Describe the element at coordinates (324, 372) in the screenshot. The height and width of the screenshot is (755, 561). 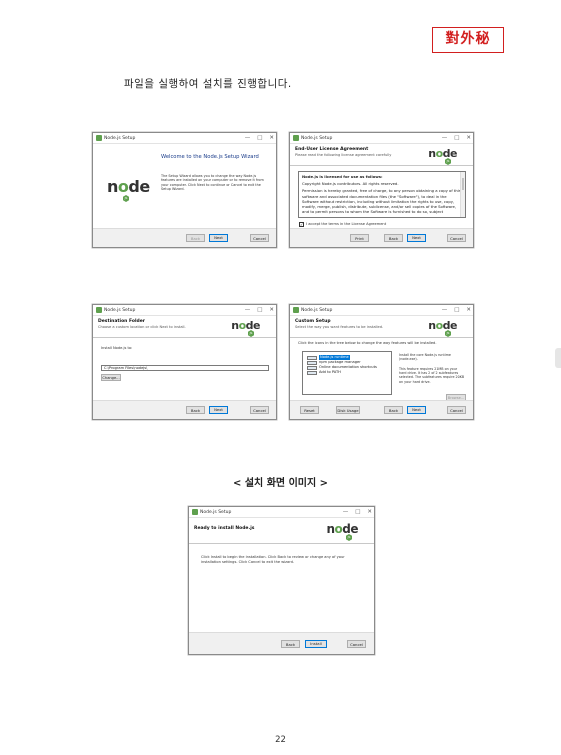
I see `tree-item-path: Add to PATH` at that location.